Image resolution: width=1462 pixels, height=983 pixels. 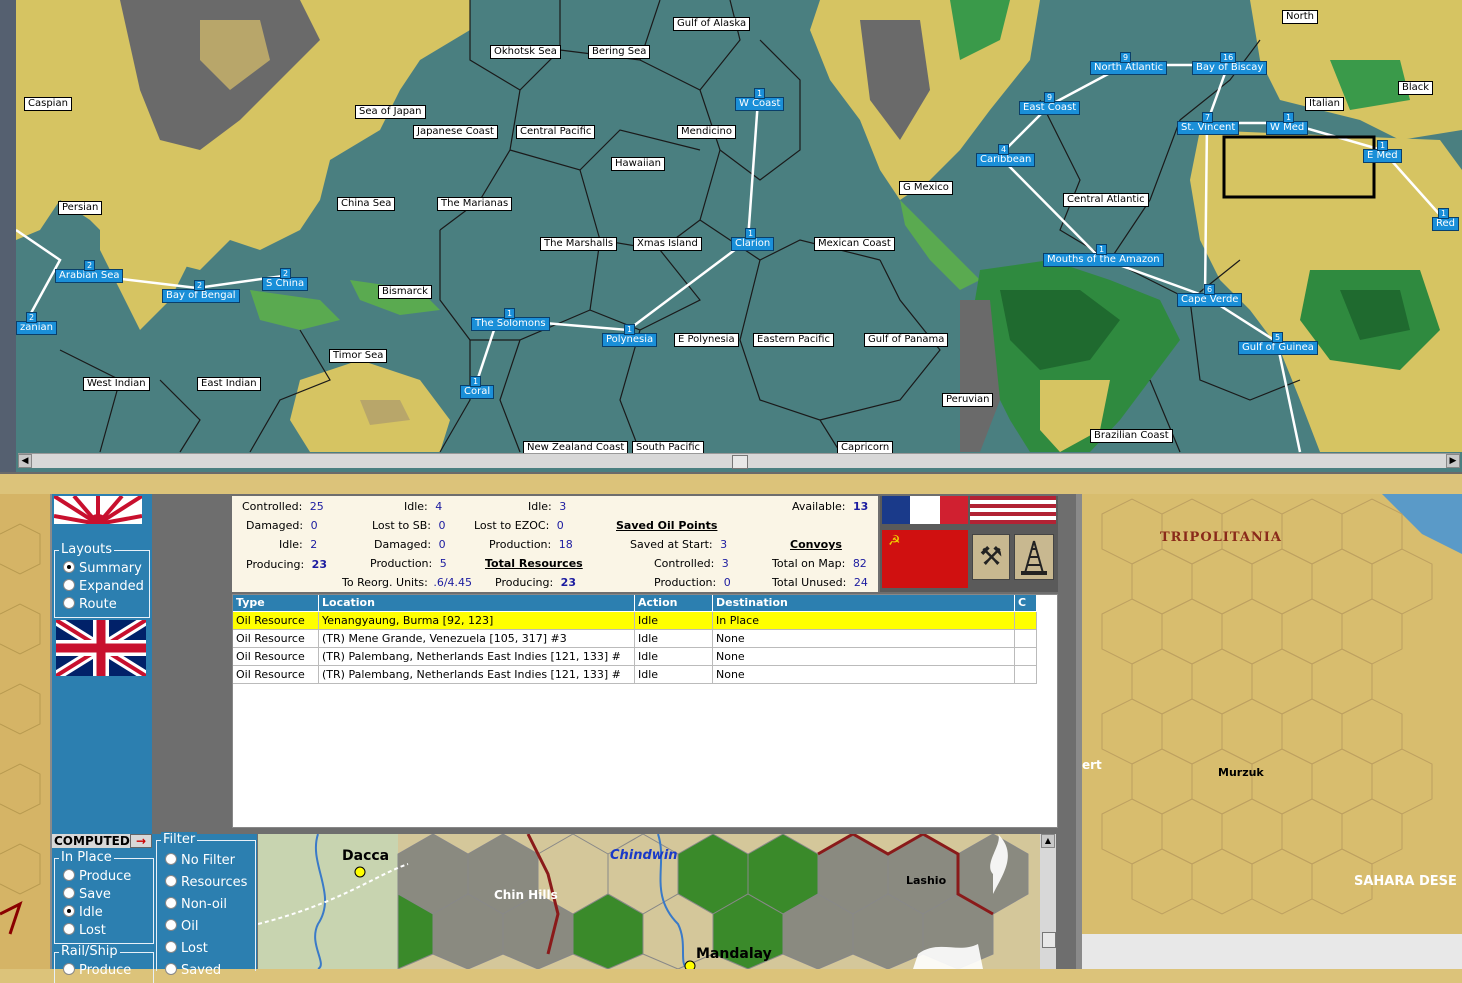 What do you see at coordinates (649, 901) in the screenshot?
I see `local-hex-map: Dacca Chindwin Chin Hills Lashio Mandalay` at bounding box center [649, 901].